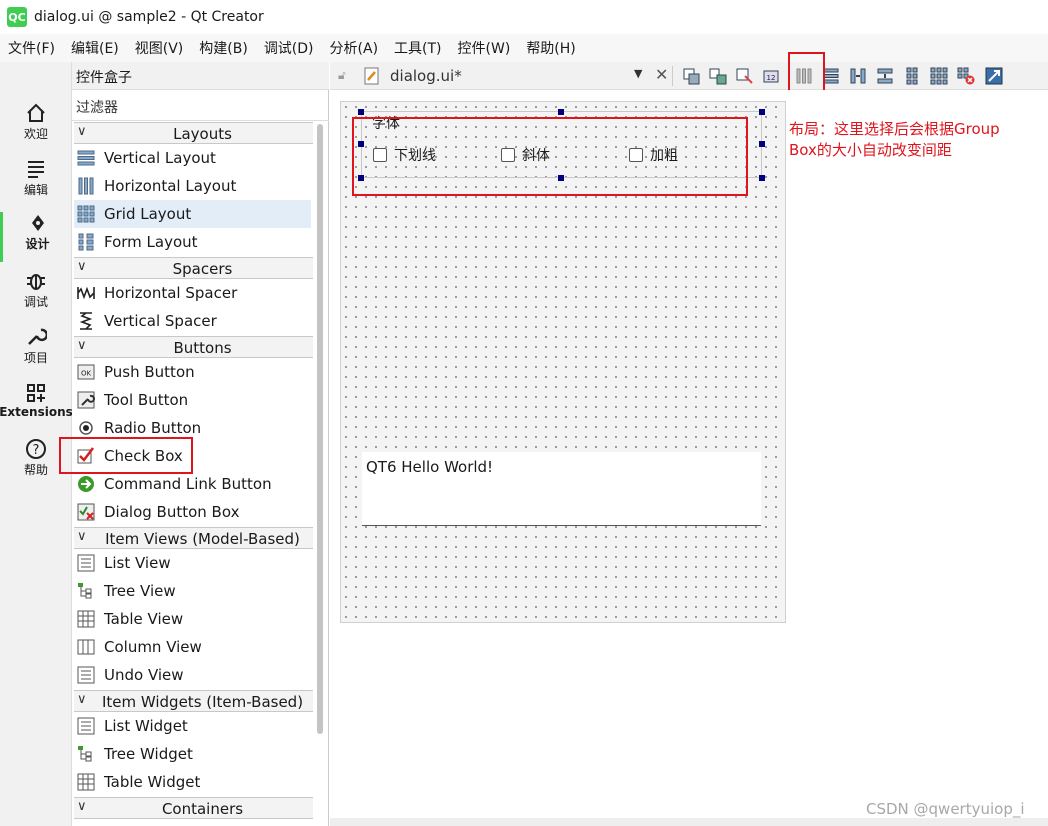  Describe the element at coordinates (192, 186) in the screenshot. I see `widget-item-horizontal-layout: Horizontal Layout` at that location.